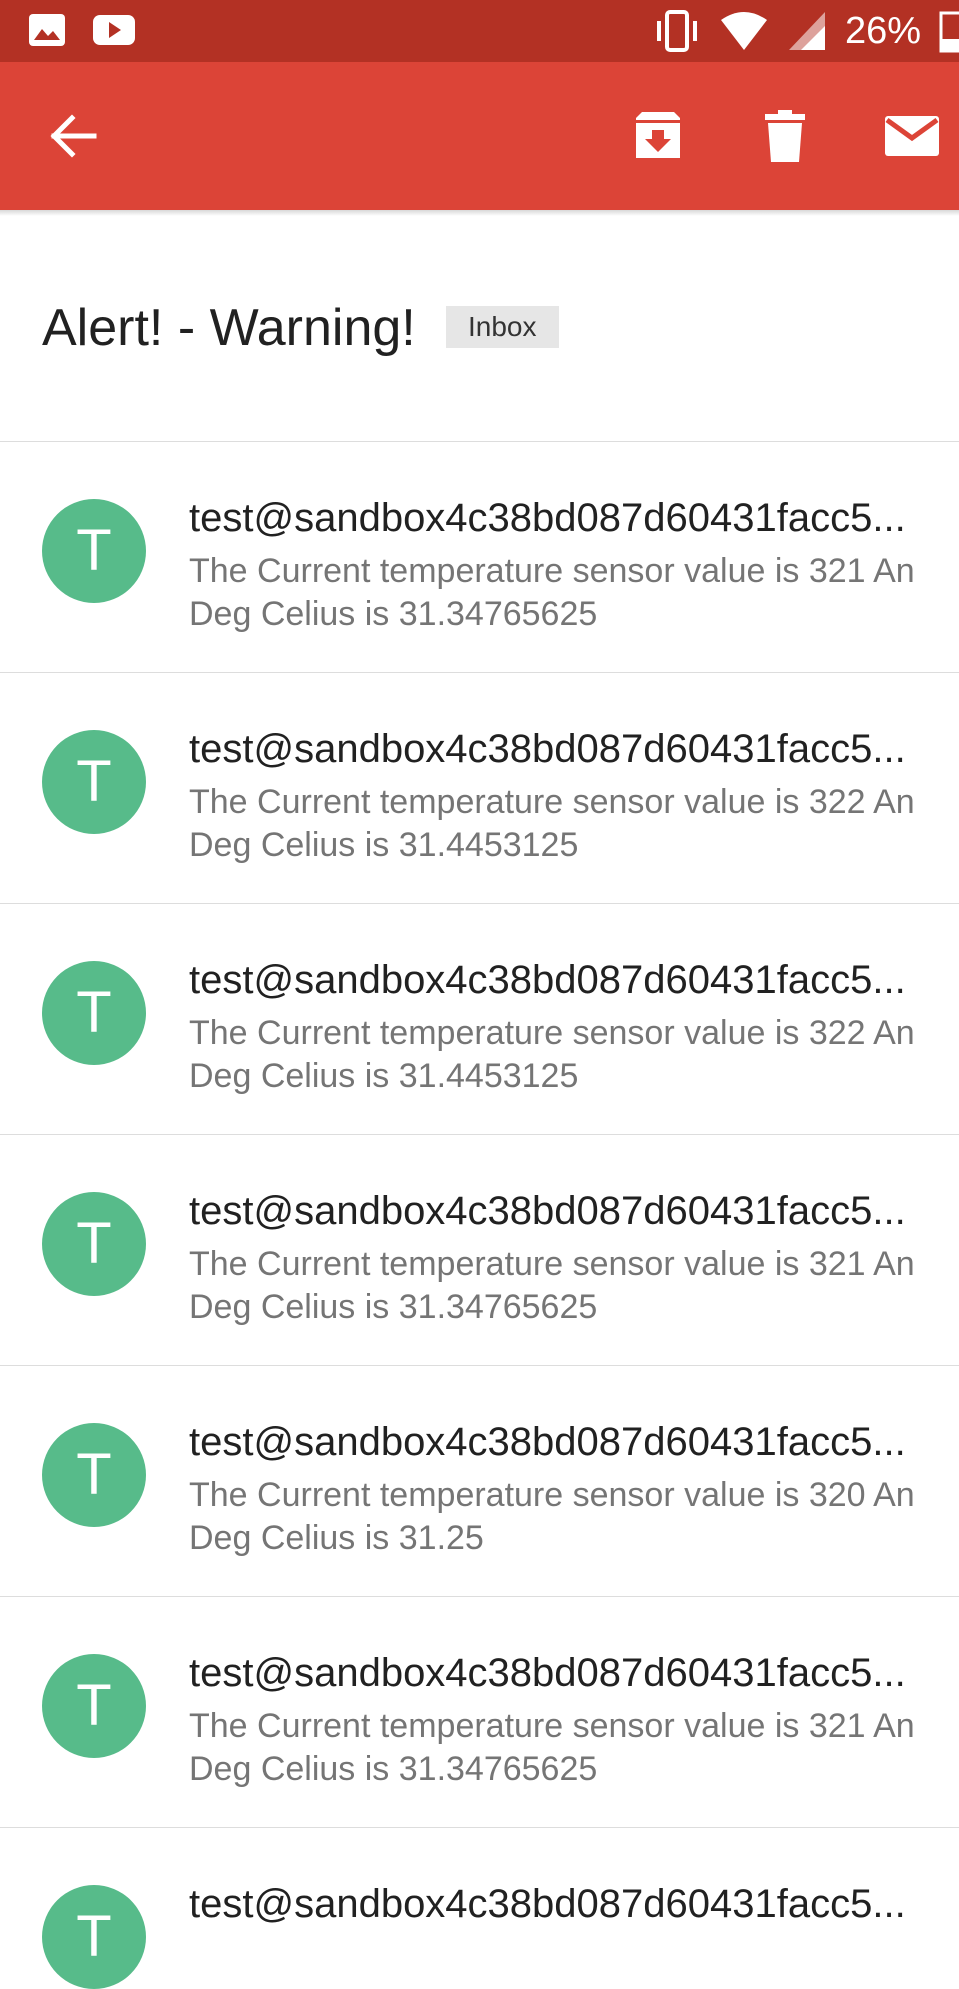 The width and height of the screenshot is (959, 1989). I want to click on gallery-icon, so click(47, 30).